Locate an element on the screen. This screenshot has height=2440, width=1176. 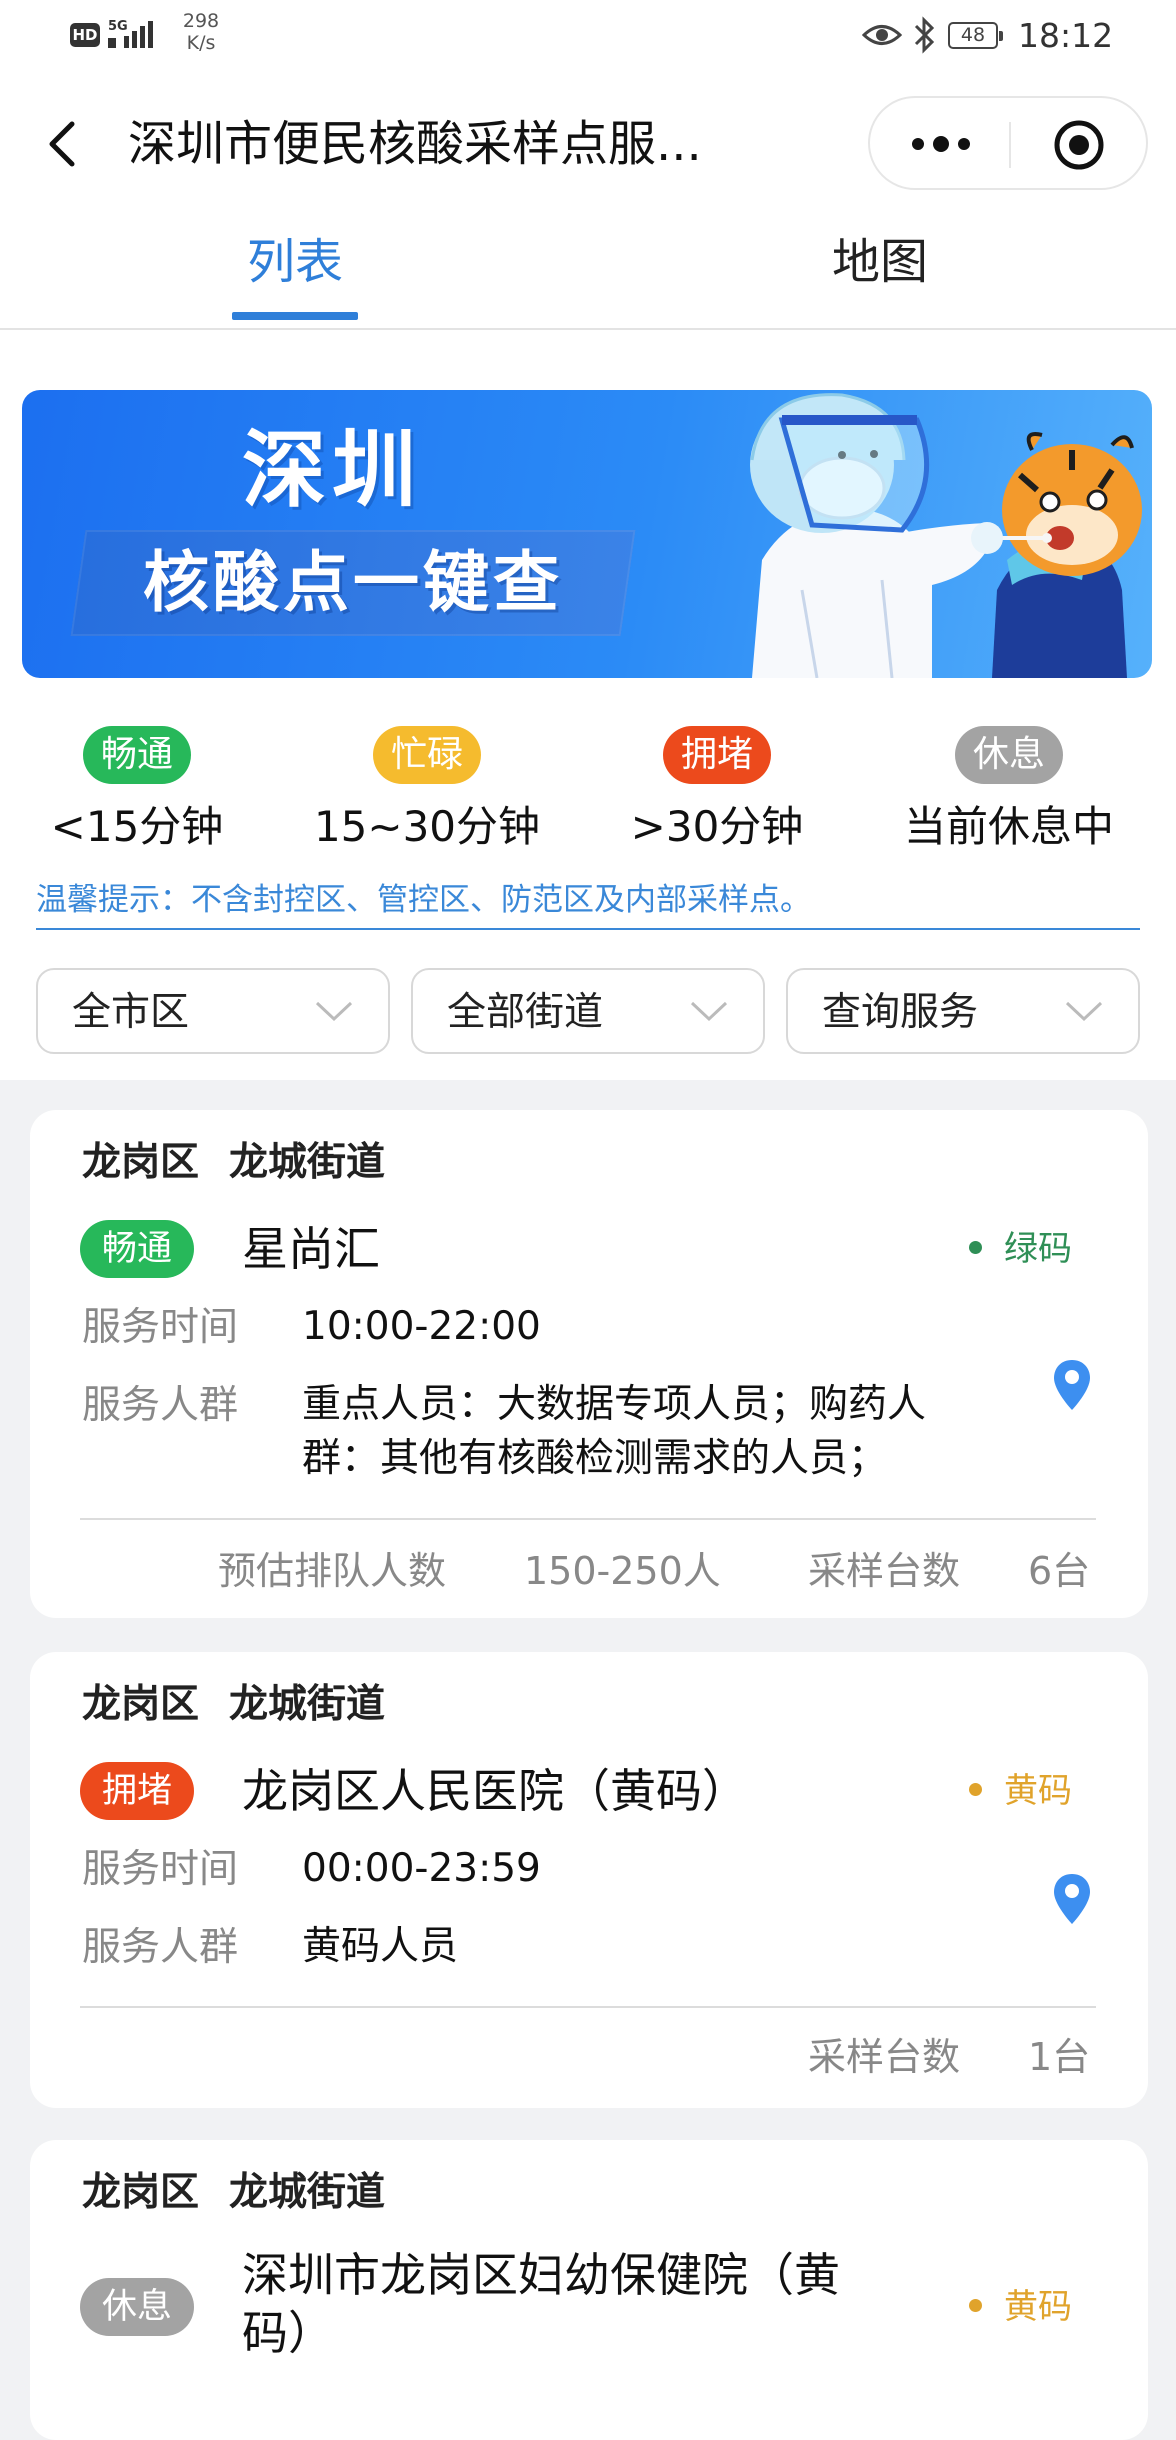
back-button is located at coordinates (65, 144).